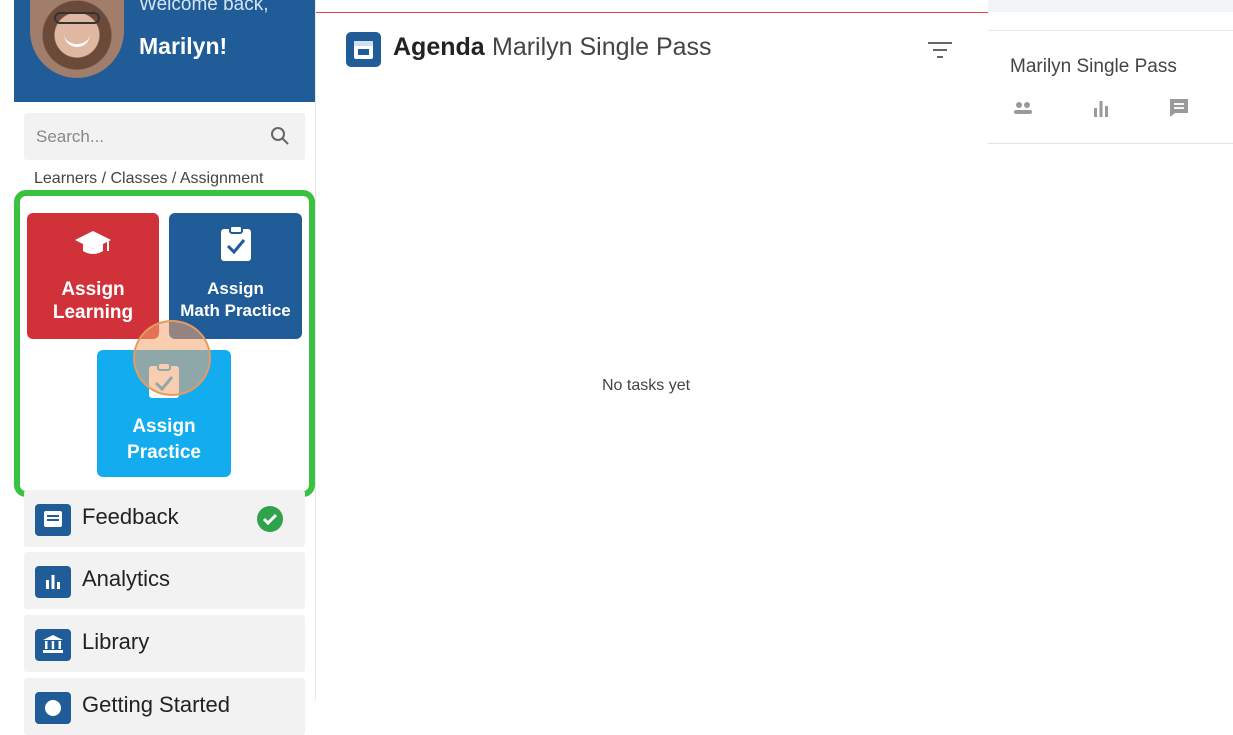 This screenshot has height=735, width=1233. Describe the element at coordinates (204, 7) in the screenshot. I see `welcome-prefix: Welcome back,` at that location.